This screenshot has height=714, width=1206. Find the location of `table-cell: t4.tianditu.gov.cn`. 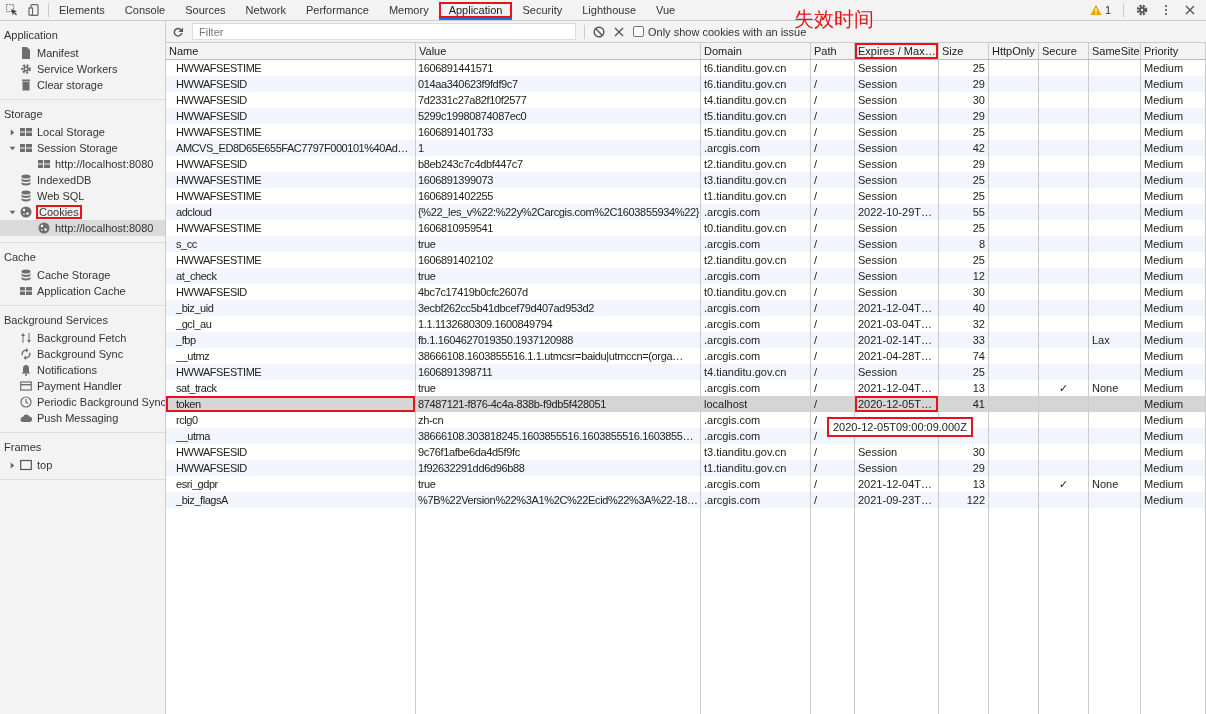

table-cell: t4.tianditu.gov.cn is located at coordinates (756, 372).